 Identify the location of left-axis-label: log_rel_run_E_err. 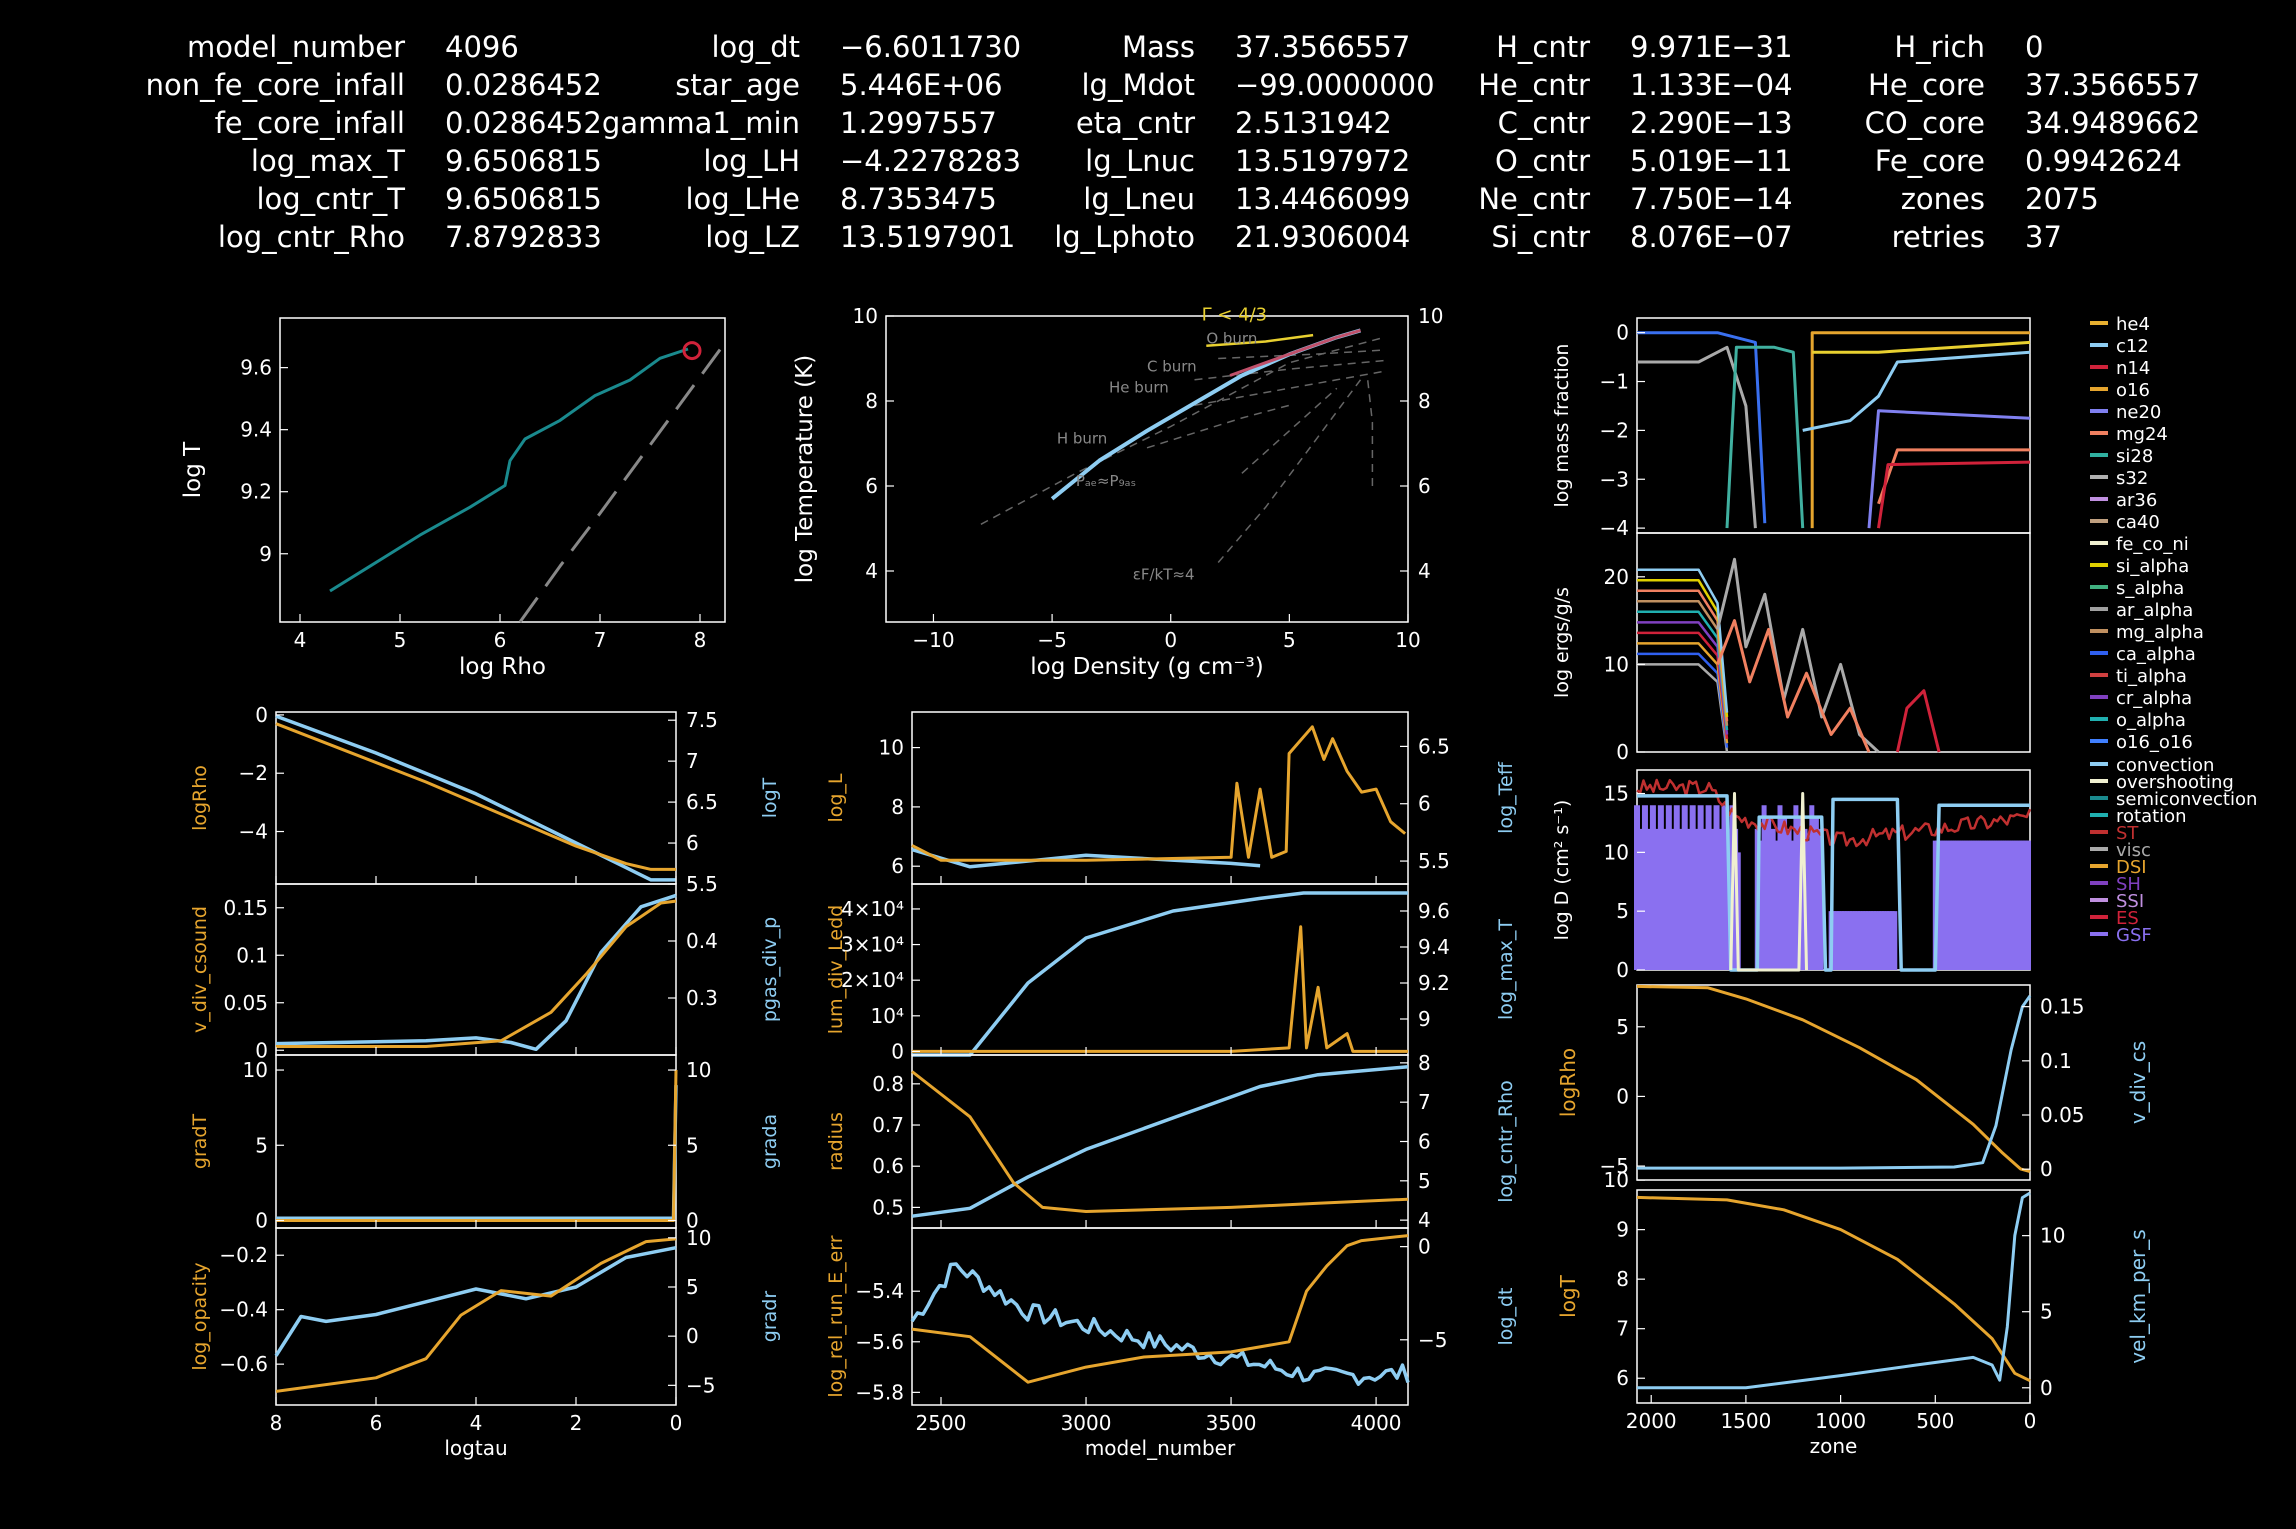
(836, 1316).